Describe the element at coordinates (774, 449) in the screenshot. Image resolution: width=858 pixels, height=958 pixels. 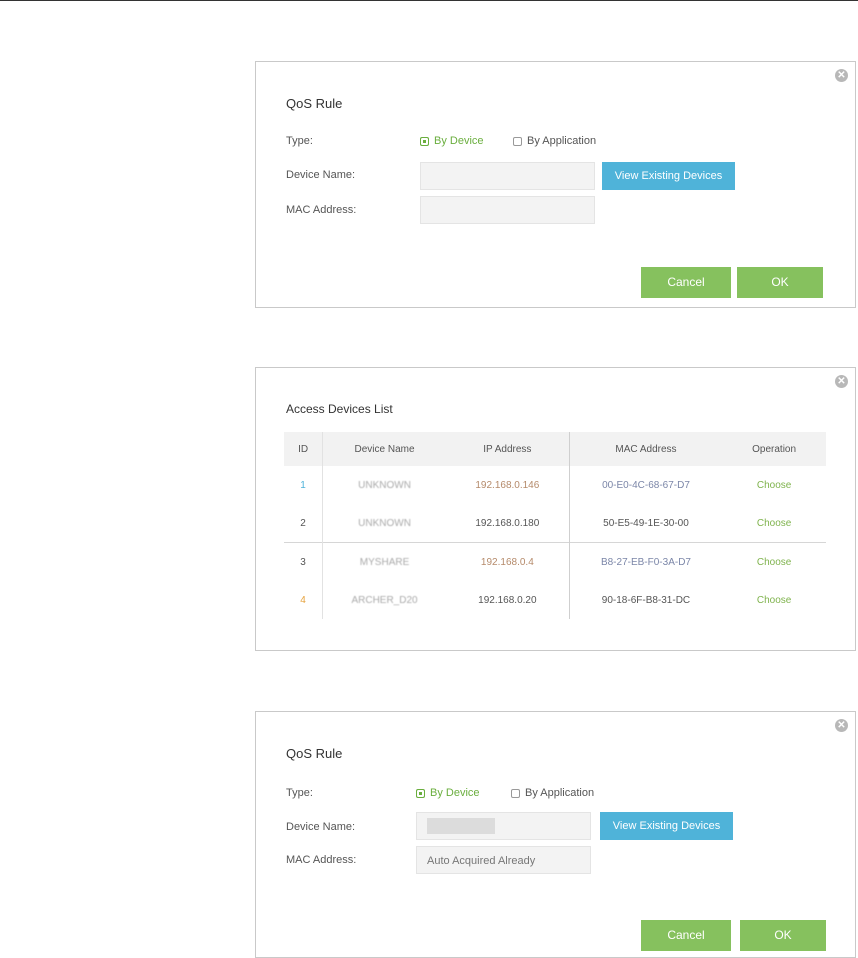
I see `column-header: Operation` at that location.